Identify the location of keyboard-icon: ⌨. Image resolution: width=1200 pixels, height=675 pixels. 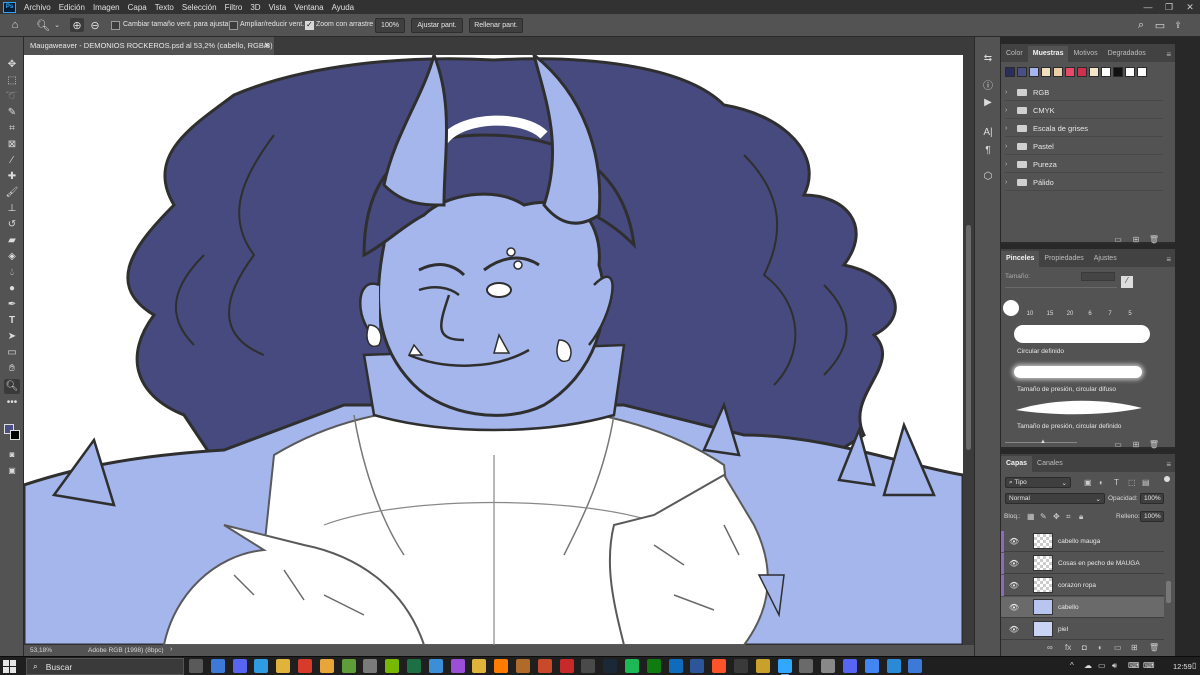
(1149, 665).